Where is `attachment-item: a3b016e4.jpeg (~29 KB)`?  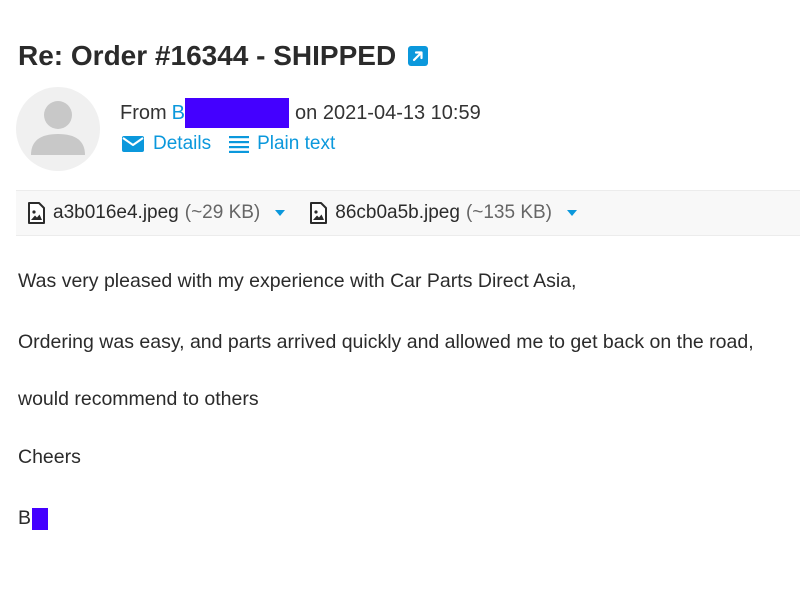 attachment-item: a3b016e4.jpeg (~29 KB) is located at coordinates (151, 213).